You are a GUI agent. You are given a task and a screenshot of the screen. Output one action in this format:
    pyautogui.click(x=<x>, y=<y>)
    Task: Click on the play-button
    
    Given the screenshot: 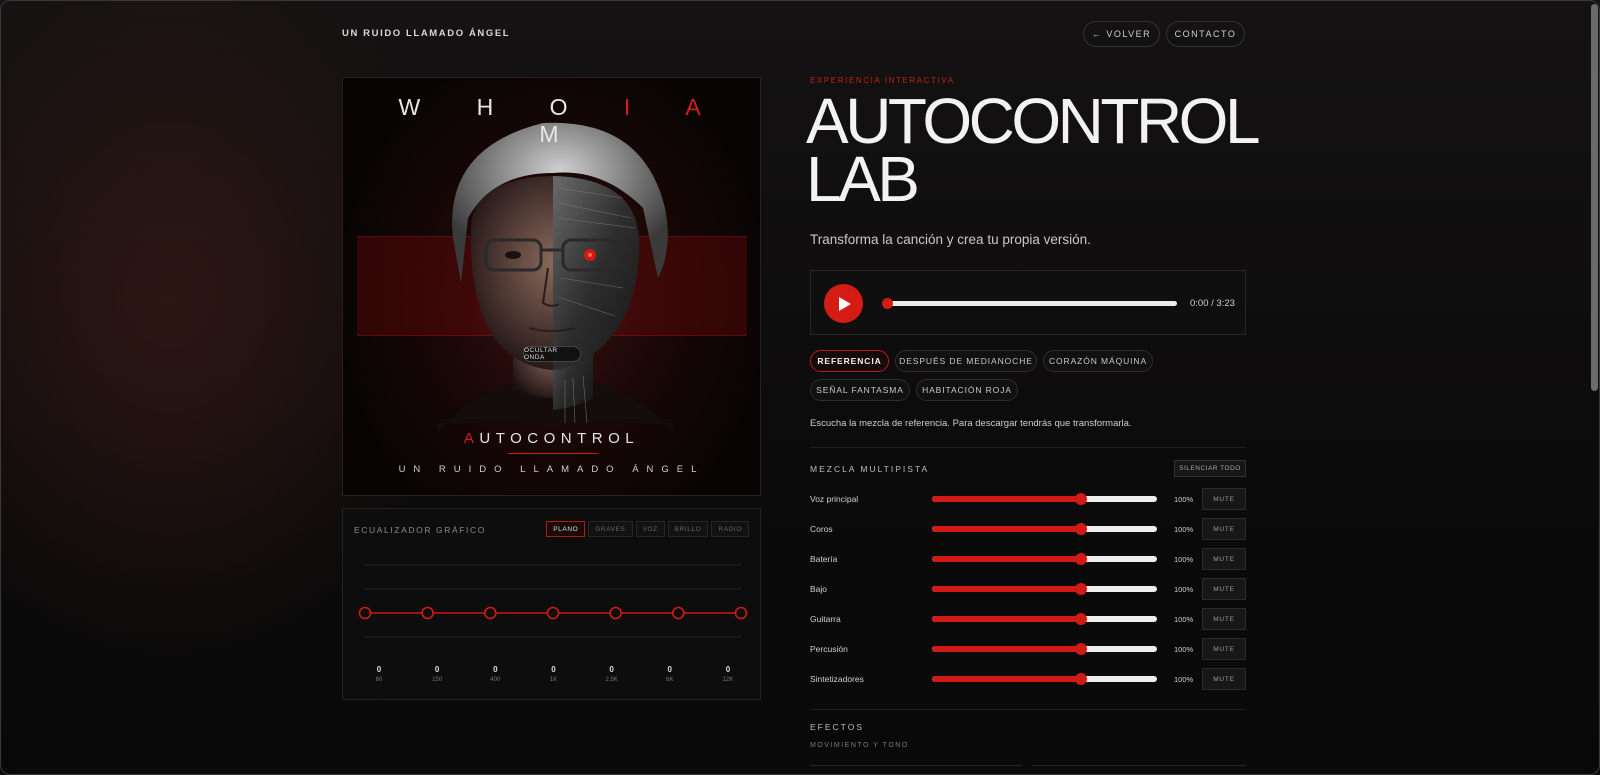 What is the action you would take?
    pyautogui.click(x=843, y=303)
    